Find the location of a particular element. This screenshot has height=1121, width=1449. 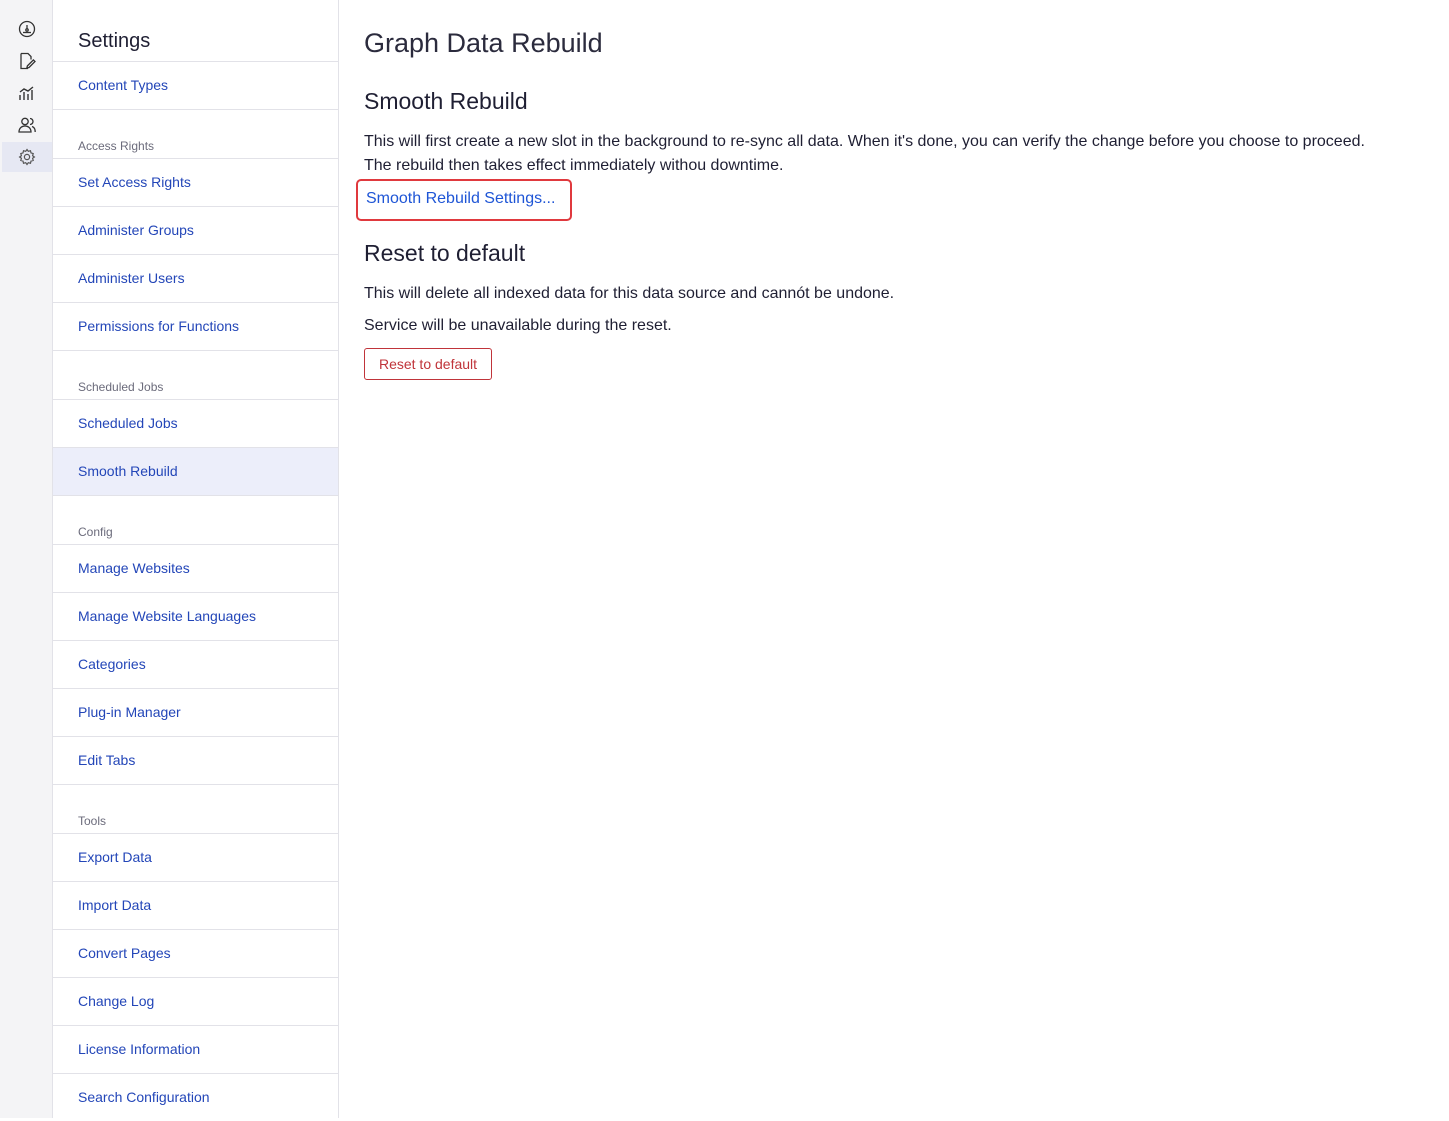

sidebar-item-administer-users: Administer Users is located at coordinates (195, 278).